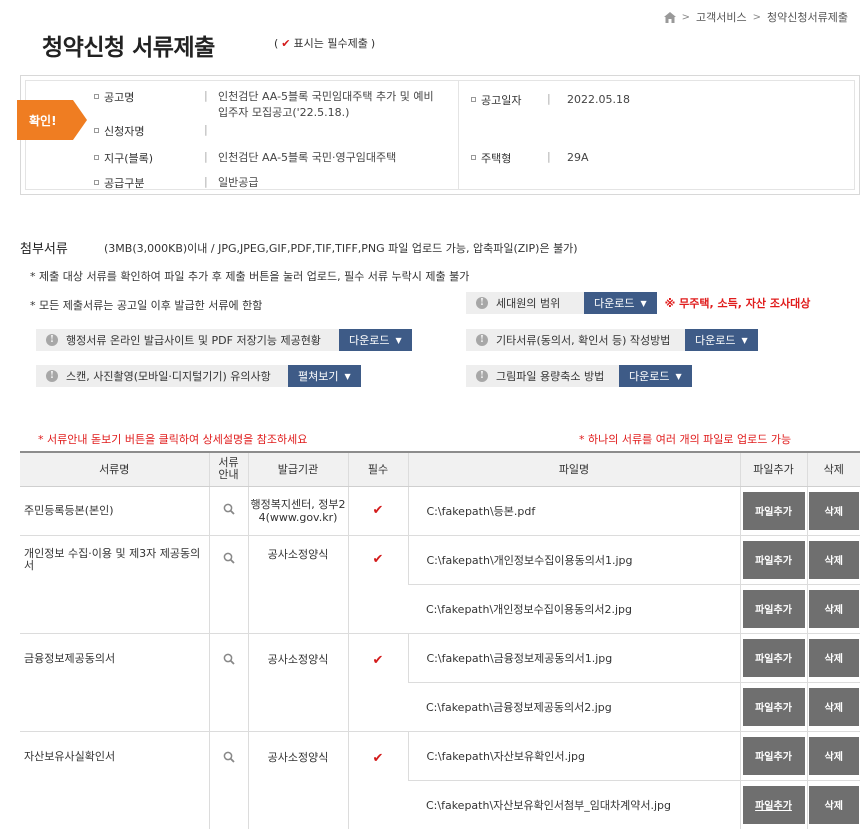 This screenshot has width=868, height=829. Describe the element at coordinates (377, 511) in the screenshot. I see `required-check-cell: ✔` at that location.